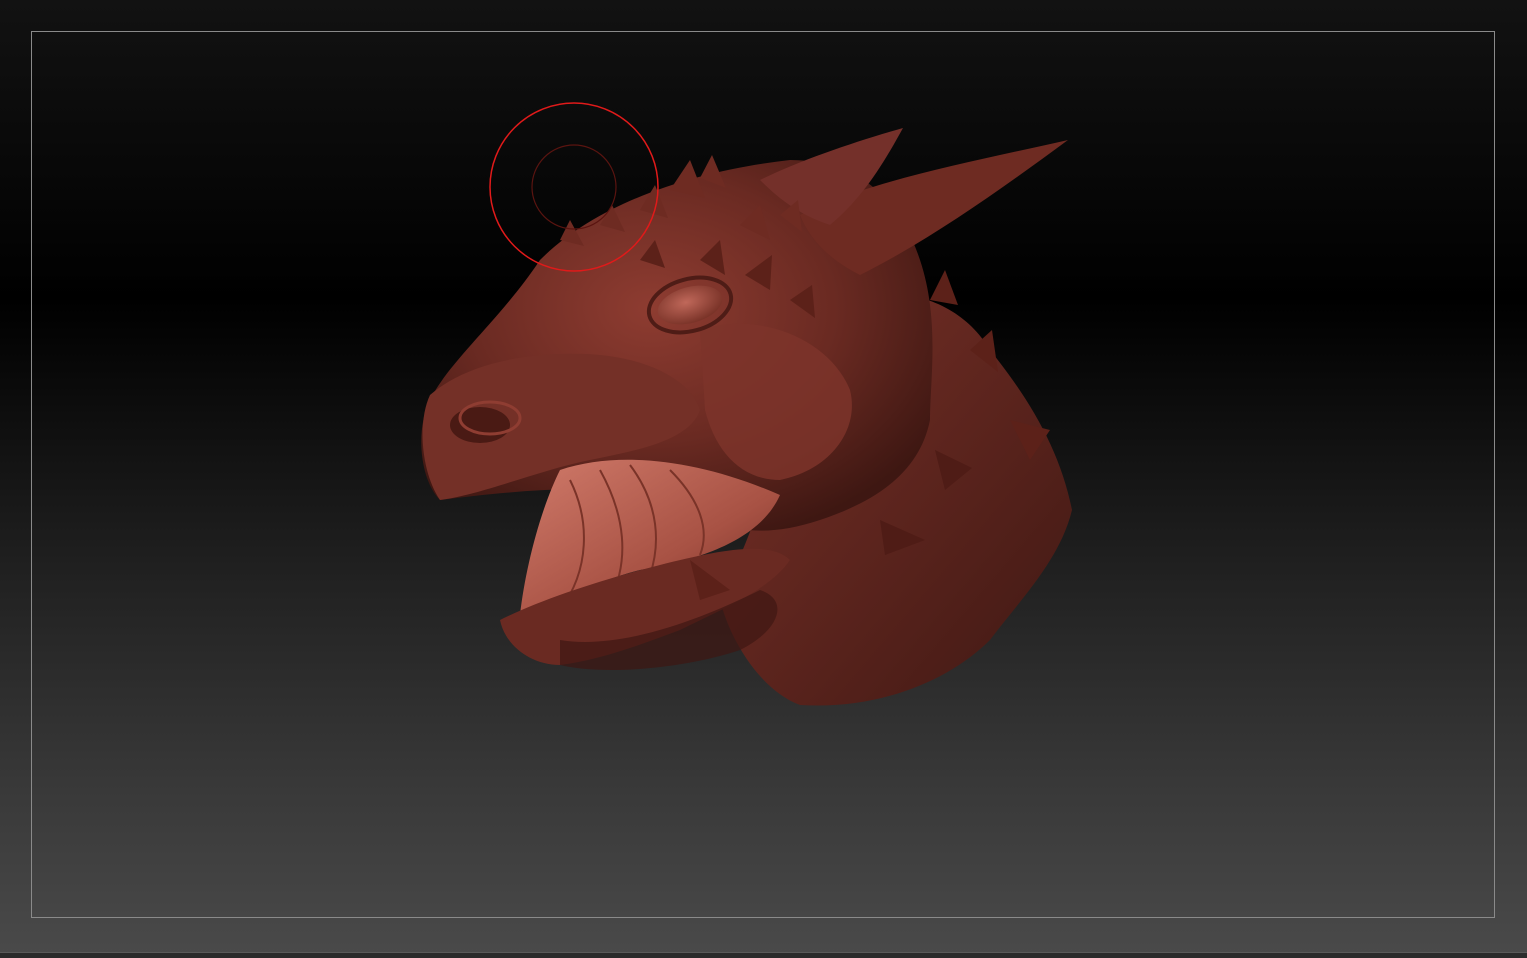 This screenshot has width=1527, height=958. Describe the element at coordinates (574, 187) in the screenshot. I see `brush-inner-ring` at that location.